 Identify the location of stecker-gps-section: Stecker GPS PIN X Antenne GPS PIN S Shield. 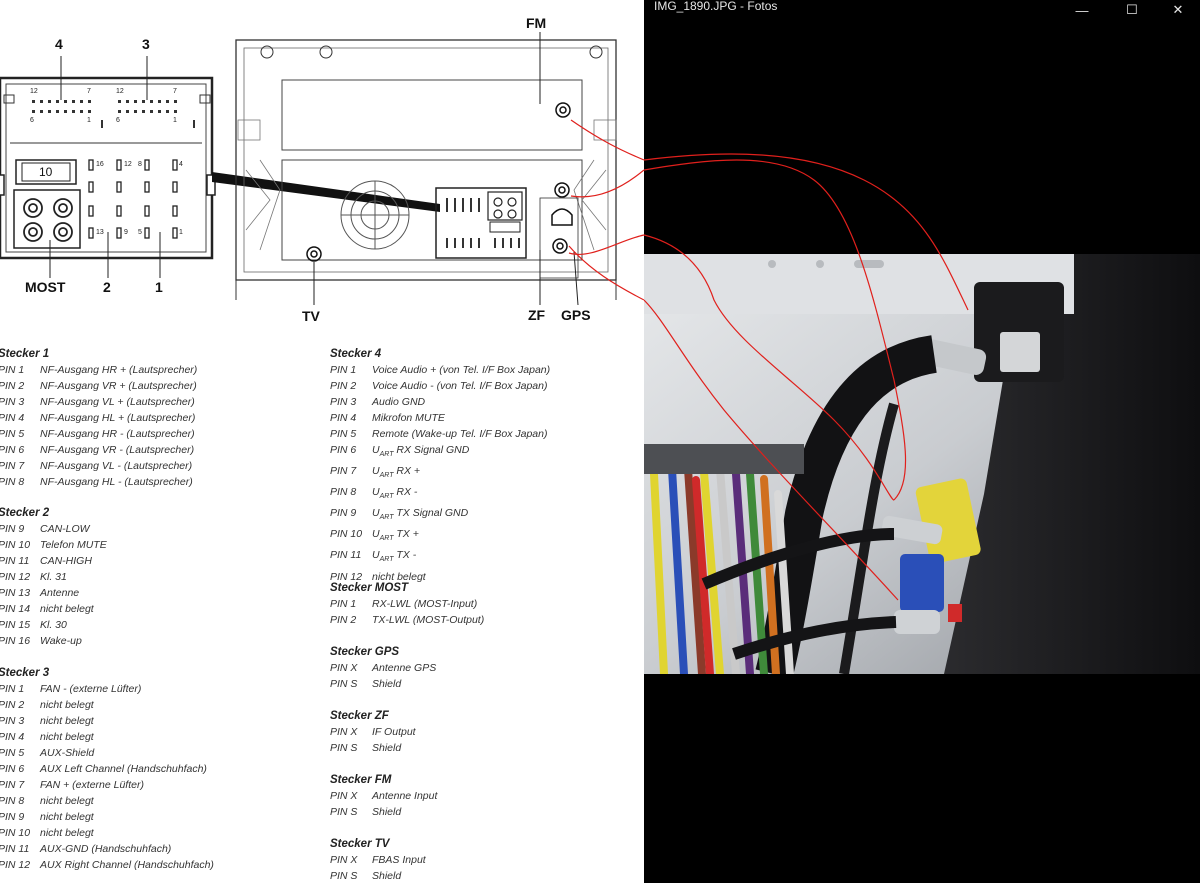
(485, 669).